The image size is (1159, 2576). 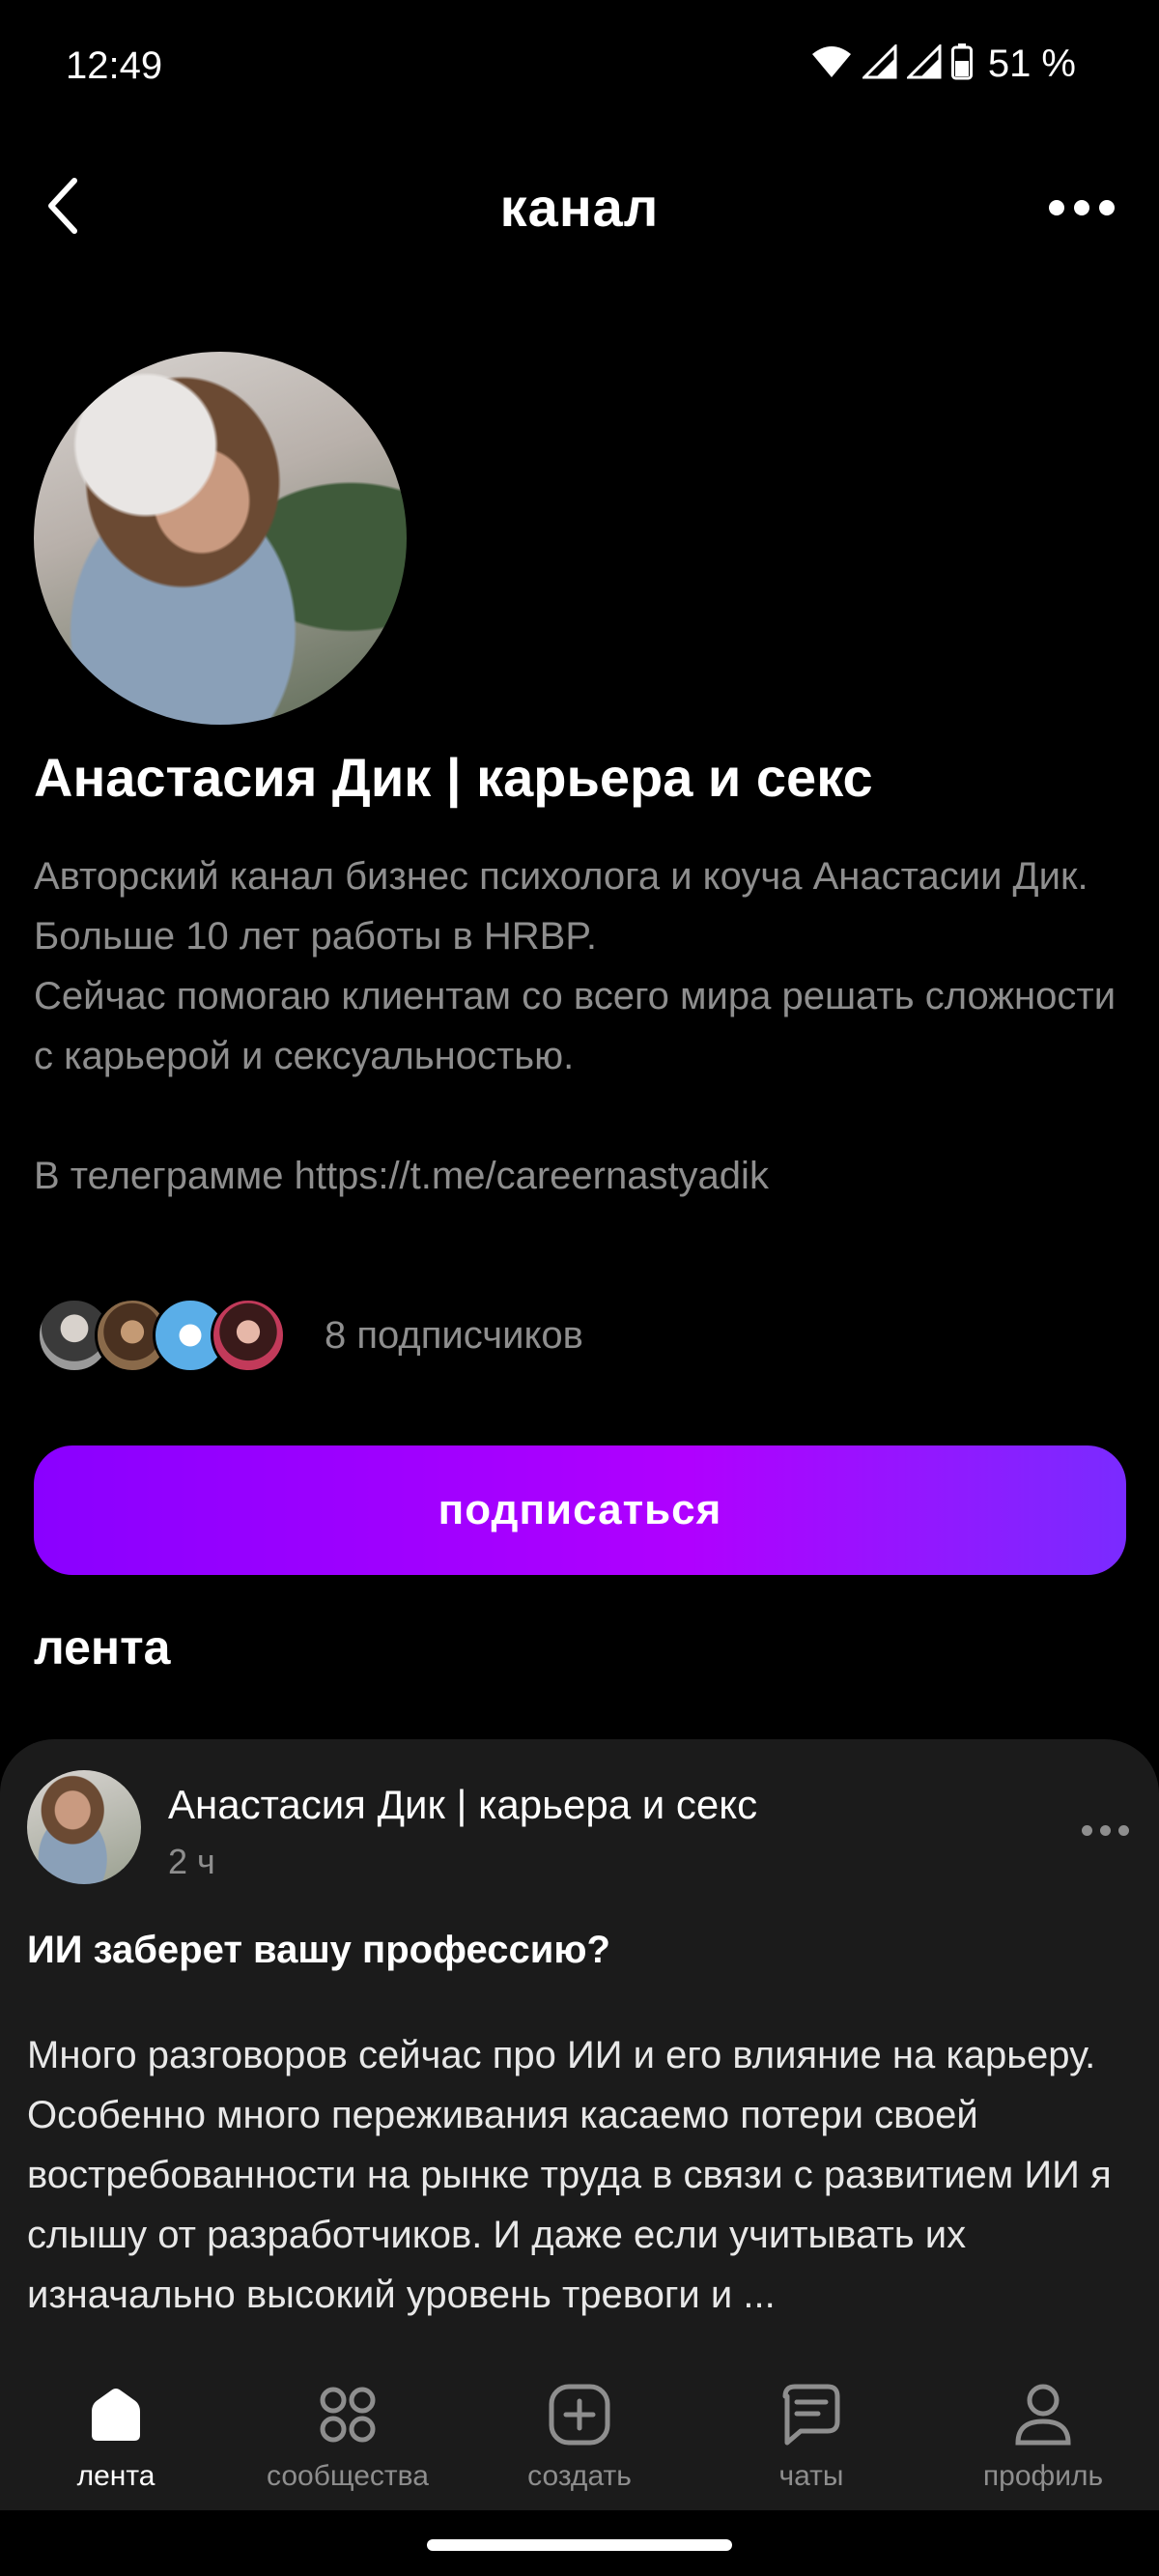 I want to click on post-time: 2 ч, so click(x=191, y=1862).